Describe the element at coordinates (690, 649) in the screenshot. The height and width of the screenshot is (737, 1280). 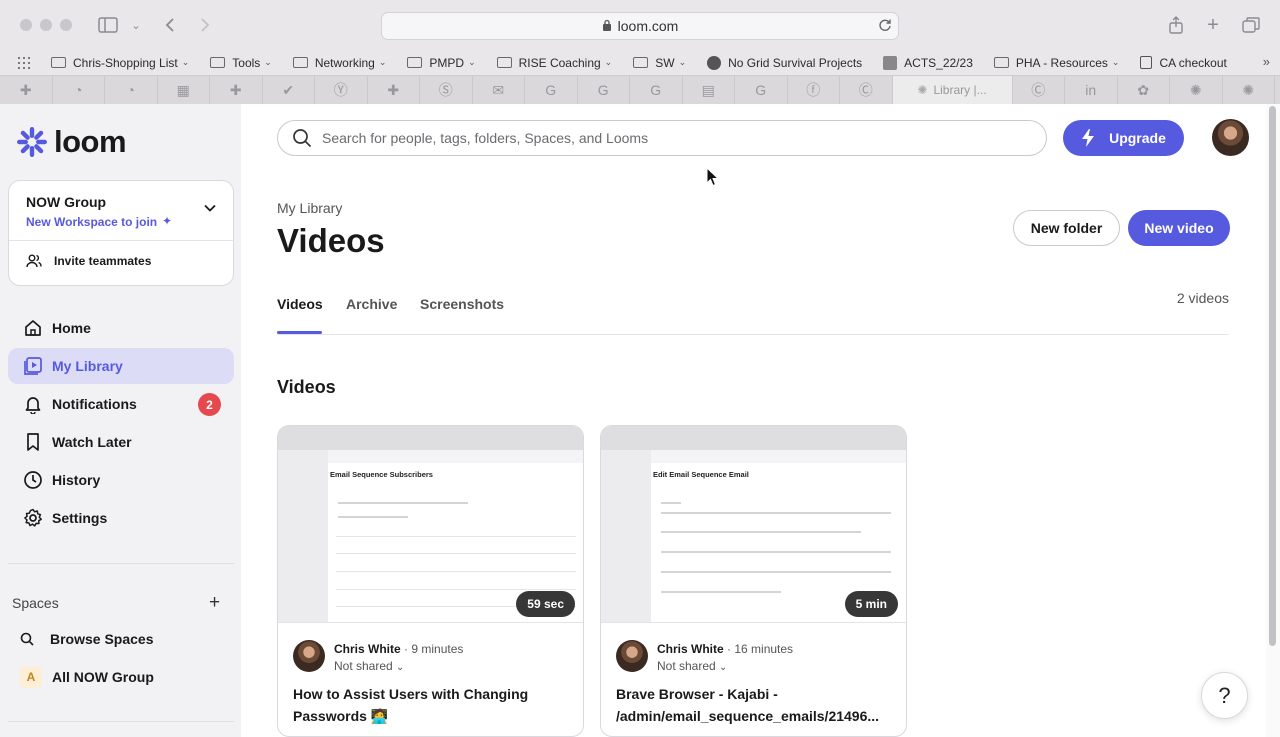
I see `author-name: Chris White` at that location.